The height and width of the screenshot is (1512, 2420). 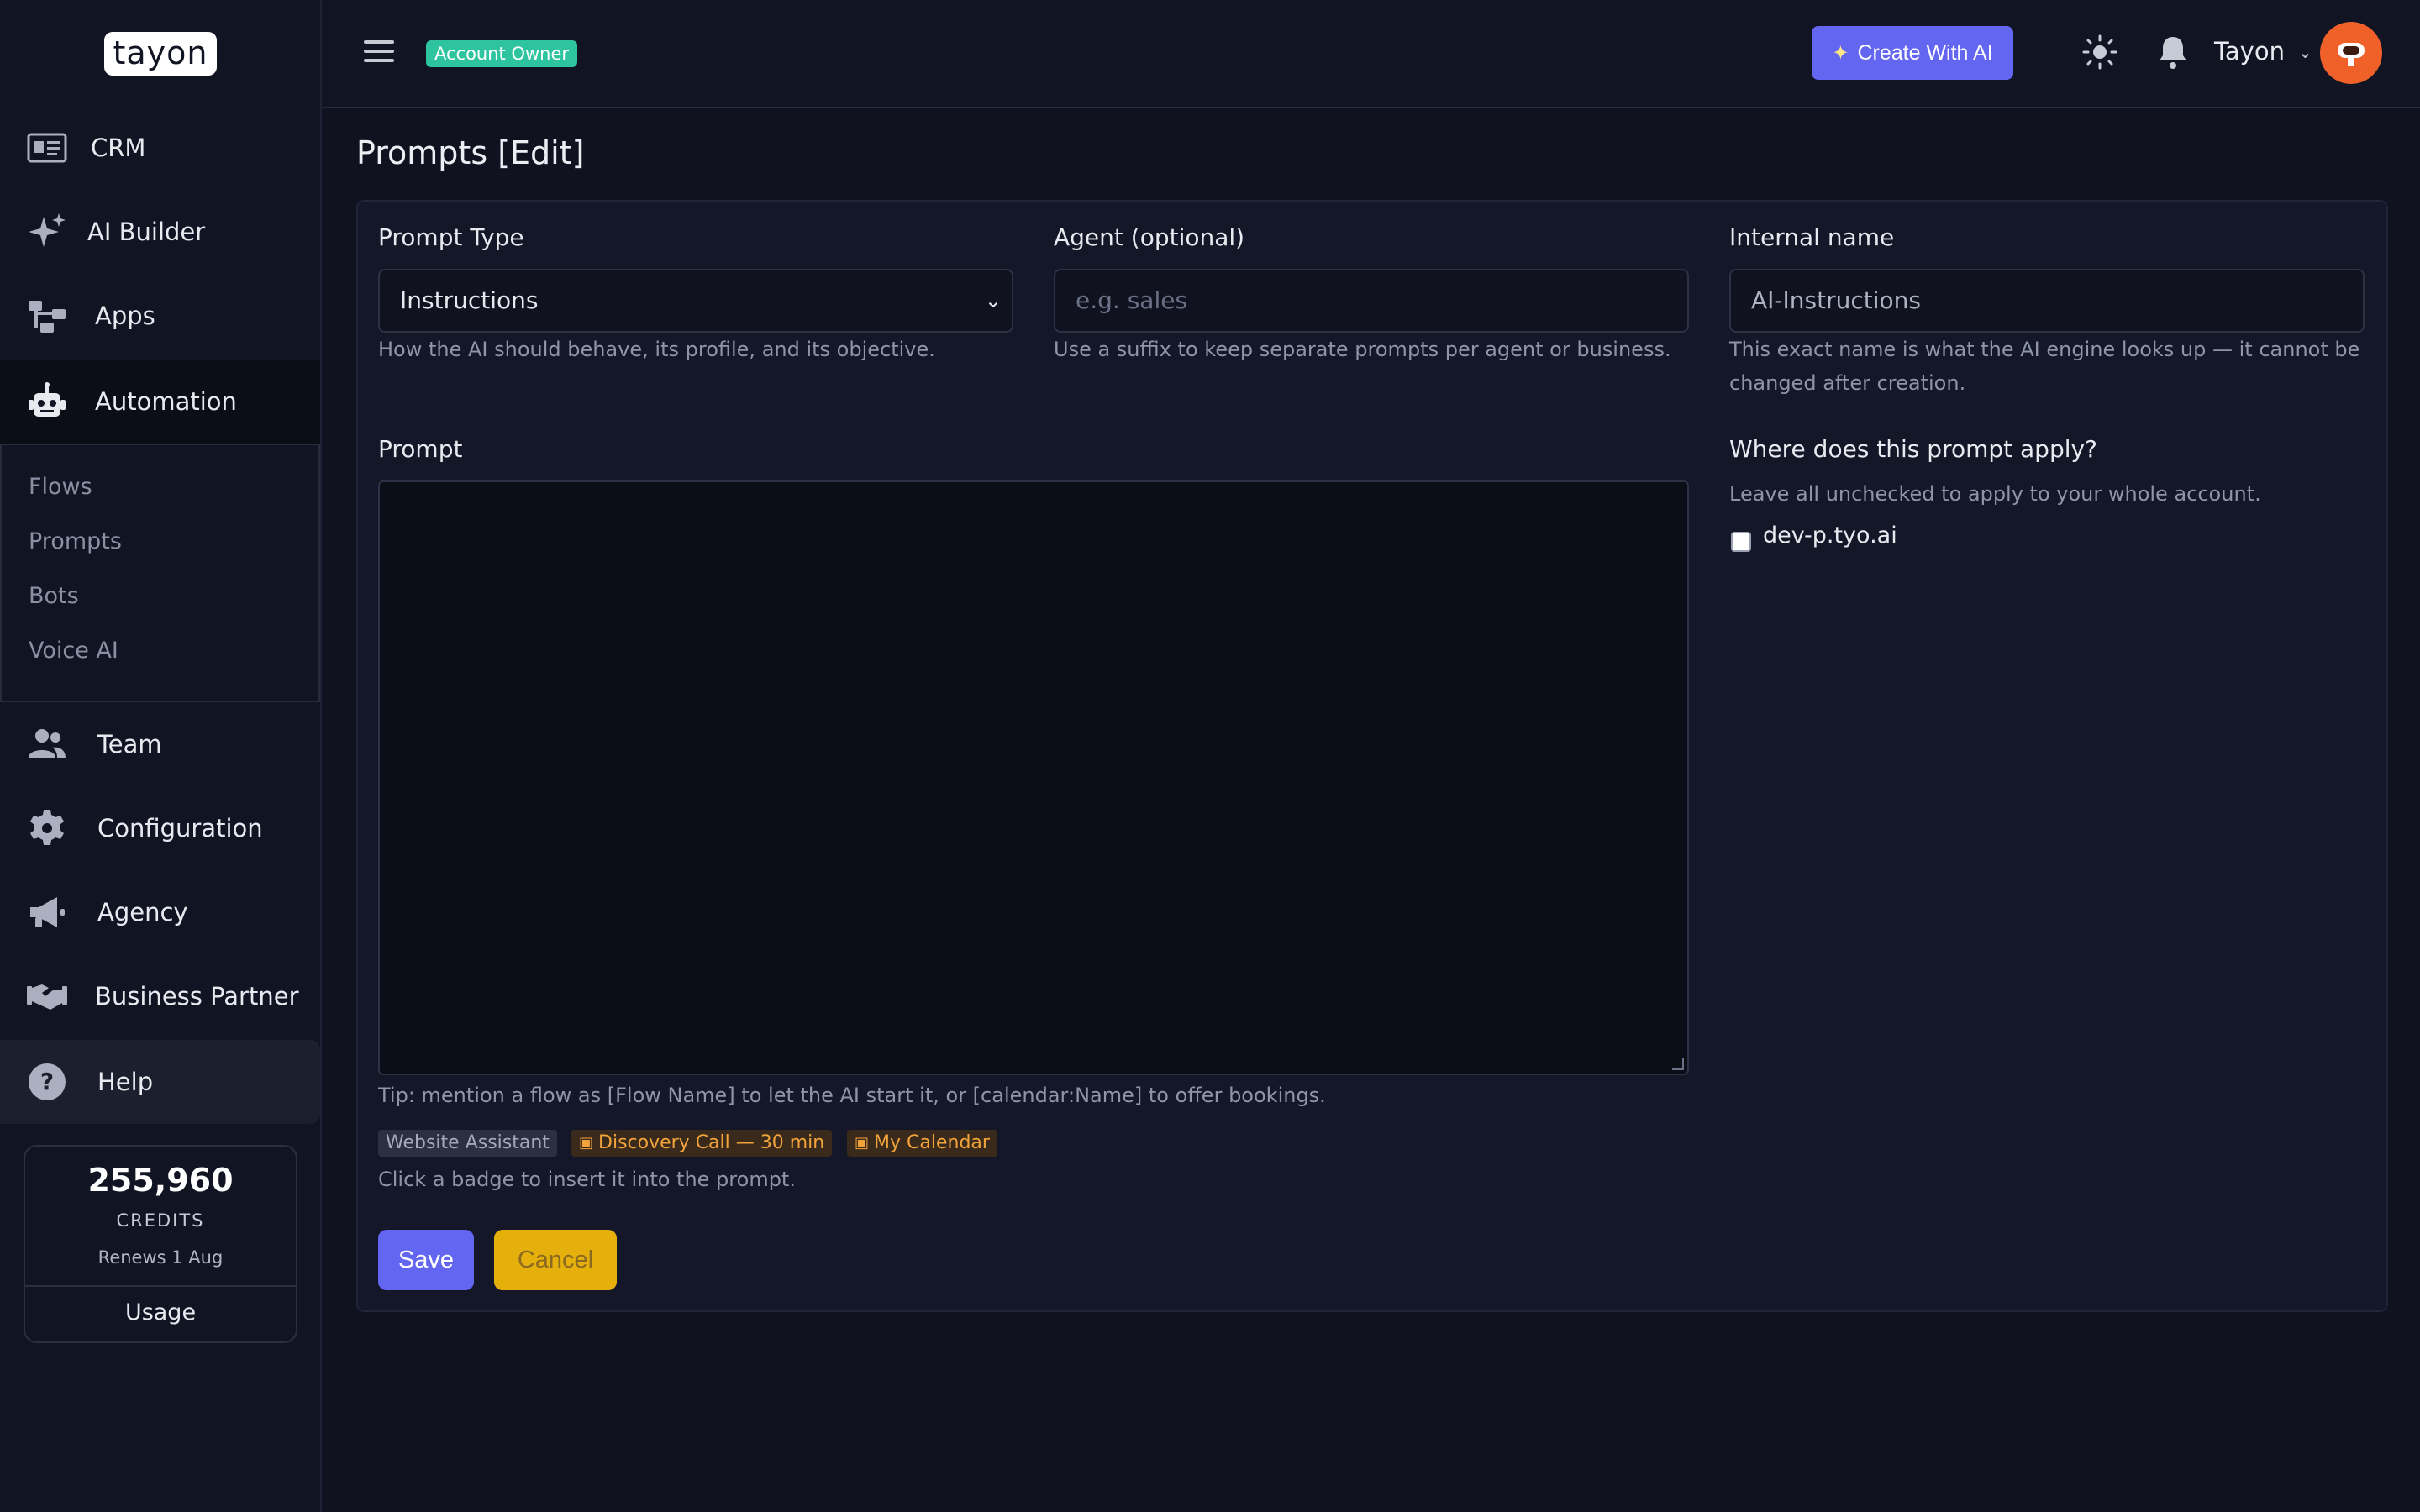 What do you see at coordinates (47, 912) in the screenshot?
I see `megaphone-icon` at bounding box center [47, 912].